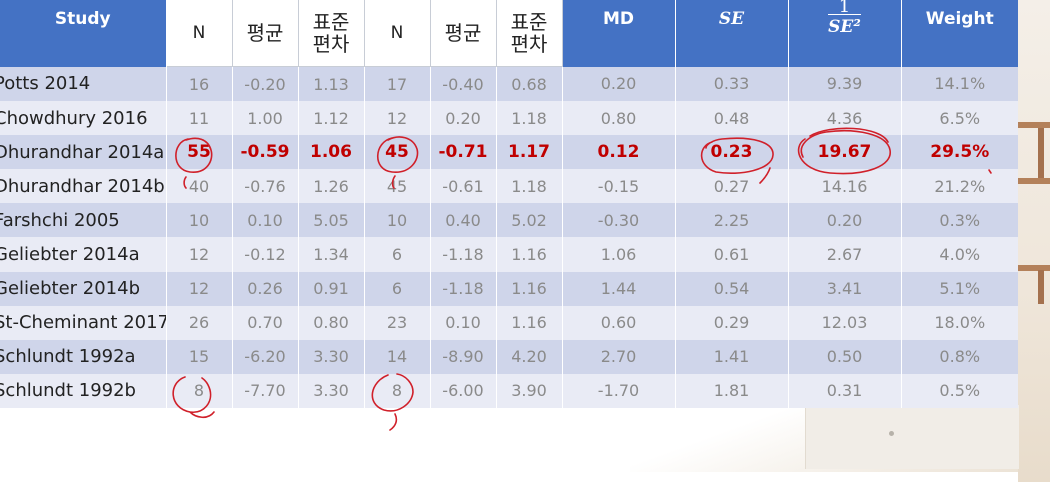 The width and height of the screenshot is (1050, 482). What do you see at coordinates (331, 254) in the screenshot?
I see `cell-sd1: 1.34` at bounding box center [331, 254].